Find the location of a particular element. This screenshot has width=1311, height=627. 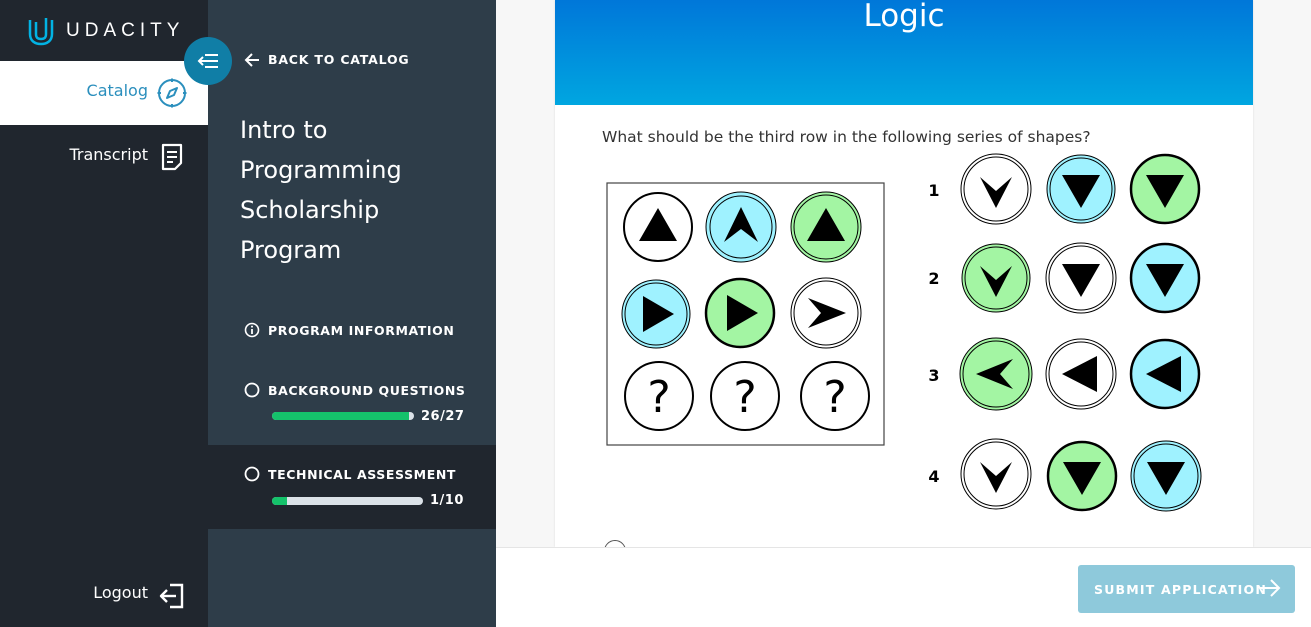

background-questions-progress-bar is located at coordinates (343, 416).